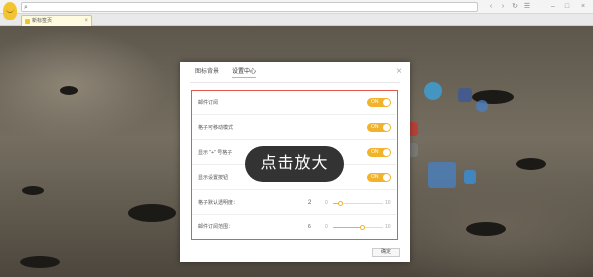  What do you see at coordinates (10, 11) in the screenshot?
I see `browser-logo-icon` at bounding box center [10, 11].